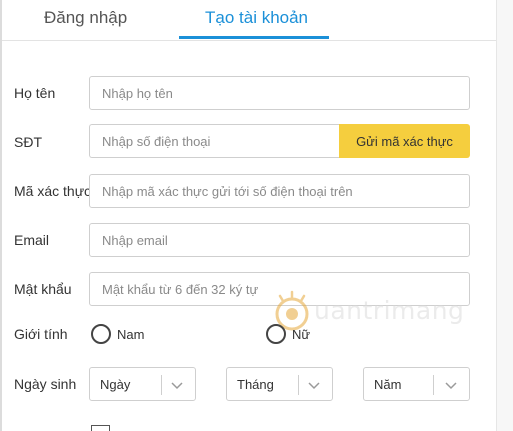 Image resolution: width=513 pixels, height=431 pixels. Describe the element at coordinates (85, 18) in the screenshot. I see `tab-login: Đăng nhập` at that location.